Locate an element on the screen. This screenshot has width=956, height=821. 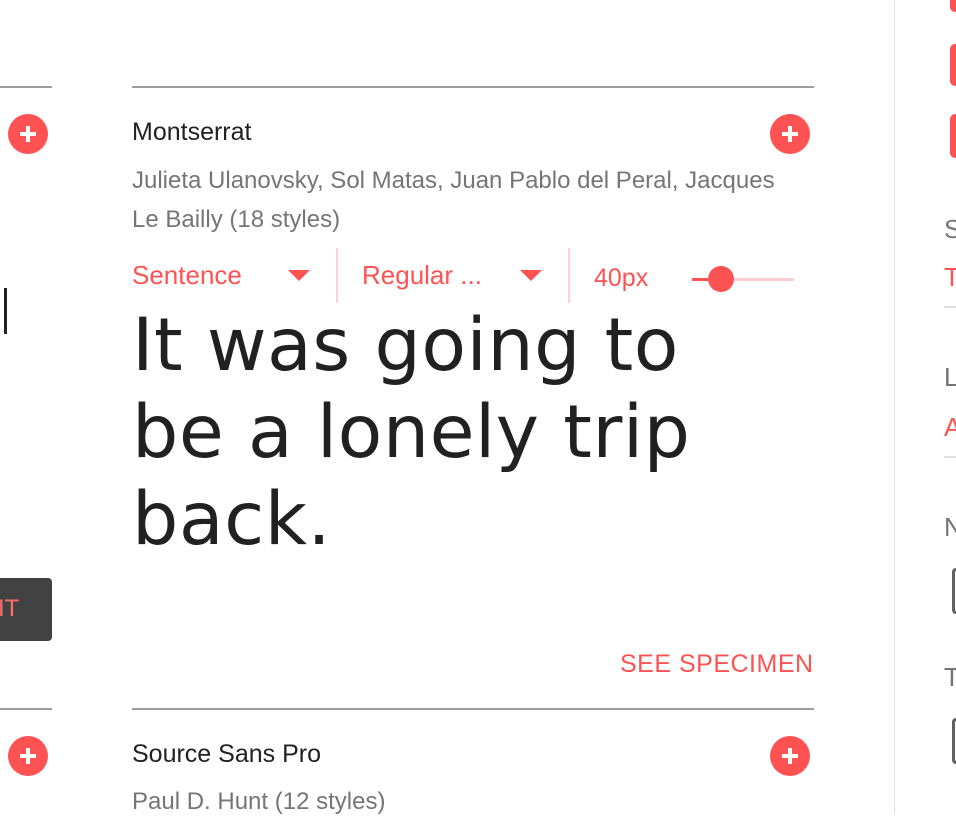
sidebar-heading-partial: L is located at coordinates (950, 377).